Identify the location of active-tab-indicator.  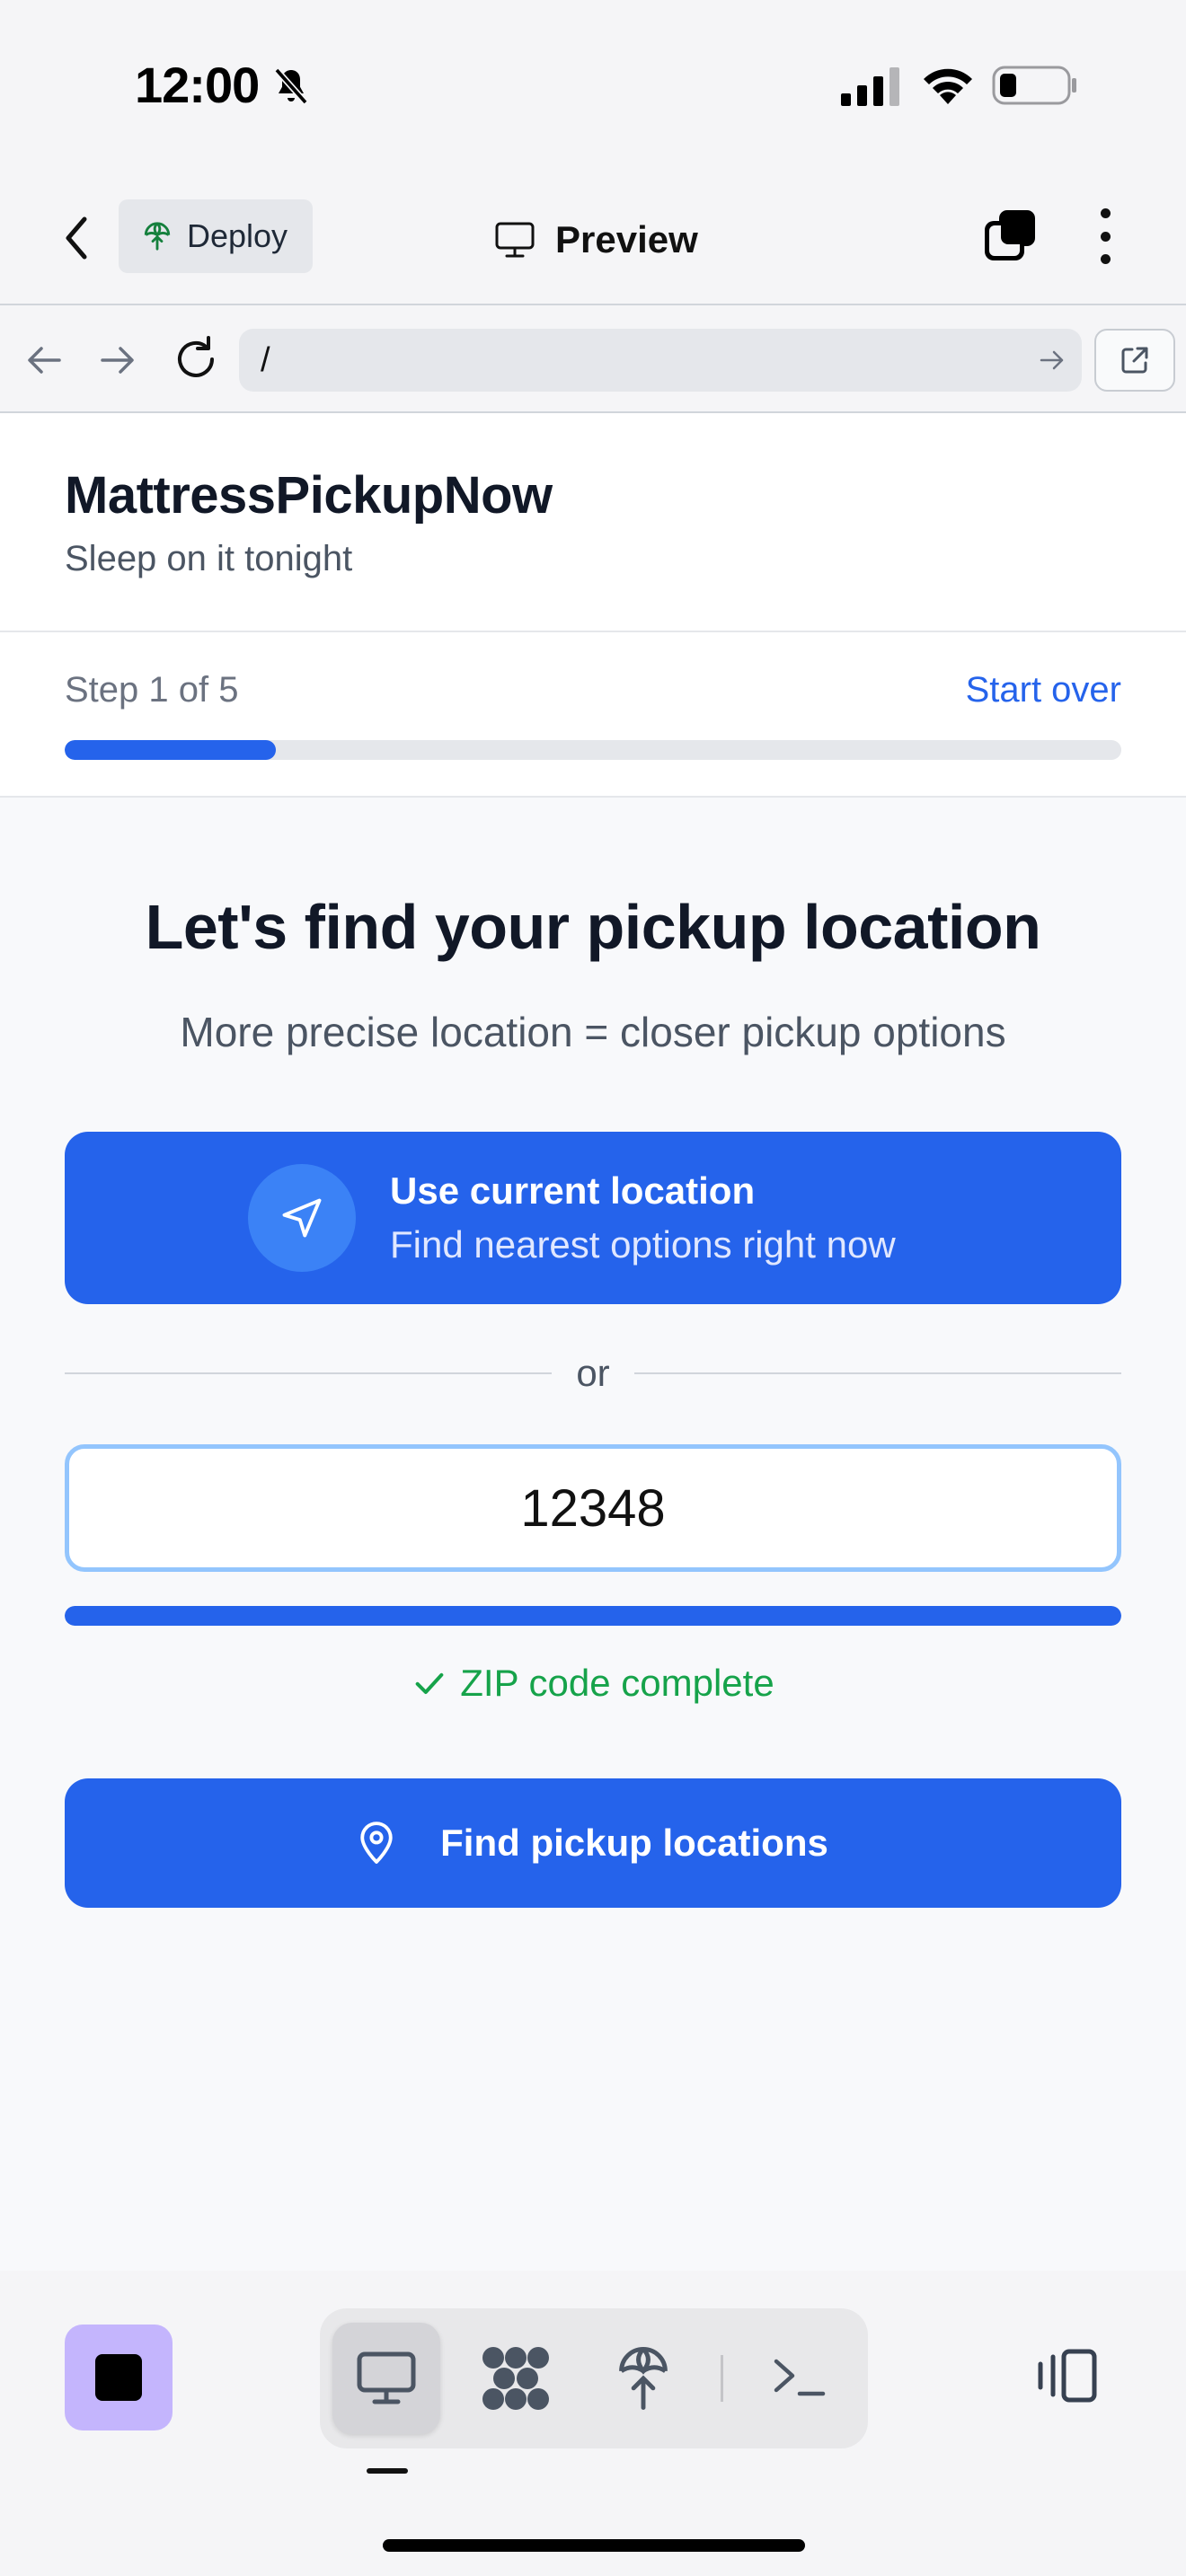
(387, 2471).